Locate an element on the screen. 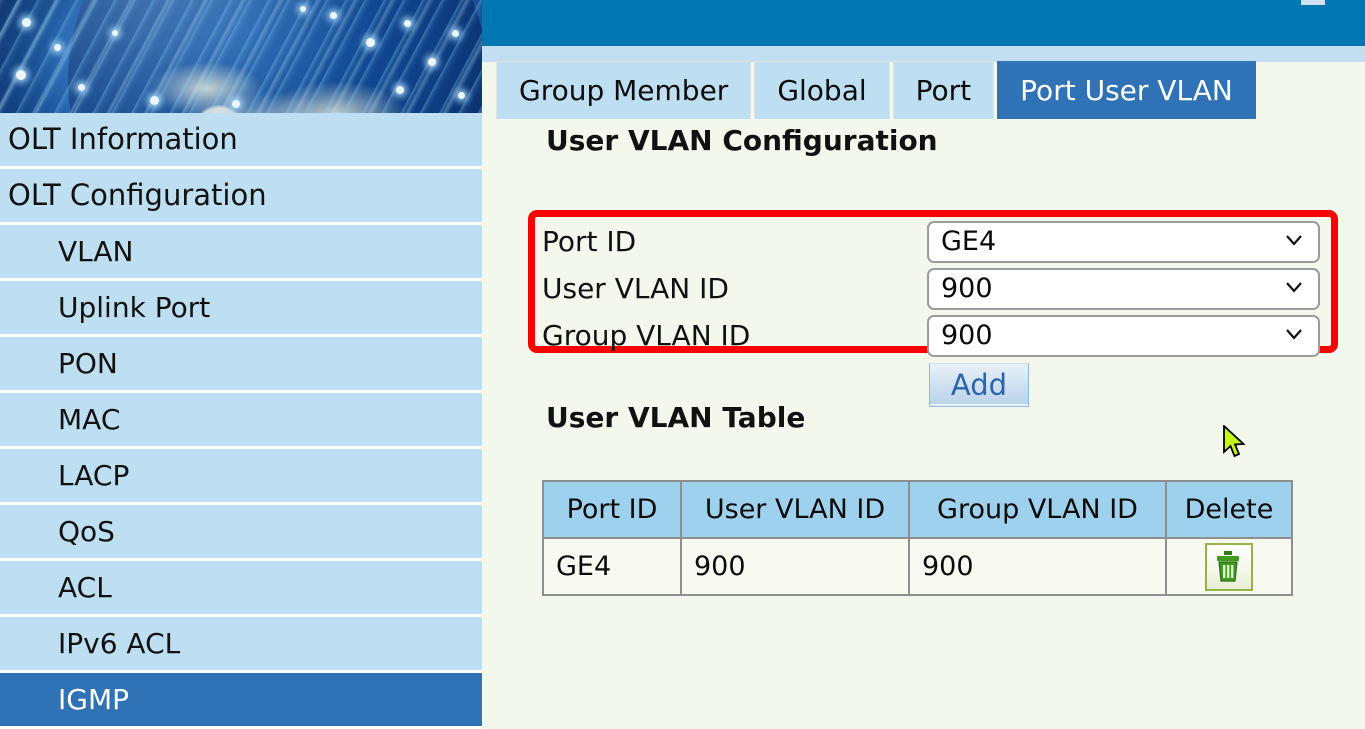  tab-bar: Group Member Global Port Port User VLAN is located at coordinates (877, 90).